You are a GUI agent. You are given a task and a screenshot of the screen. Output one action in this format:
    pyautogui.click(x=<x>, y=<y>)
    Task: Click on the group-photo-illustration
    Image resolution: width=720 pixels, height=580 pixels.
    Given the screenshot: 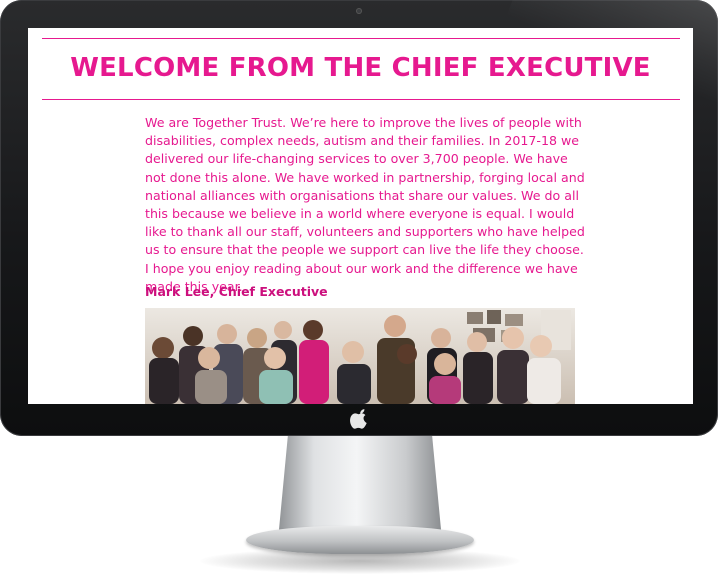 What is the action you would take?
    pyautogui.click(x=360, y=356)
    